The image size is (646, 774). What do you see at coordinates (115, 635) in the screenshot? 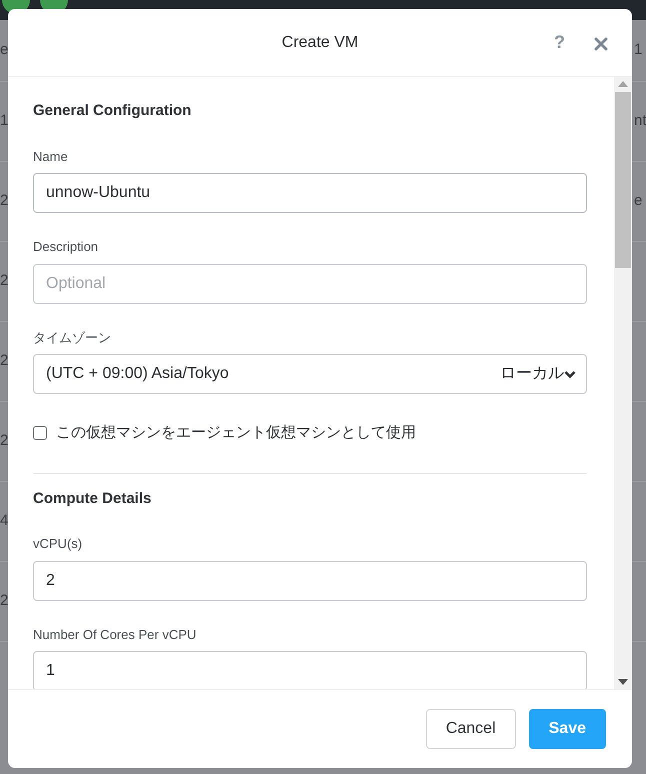
I see `field-label: Number Of Cores Per vCPU` at bounding box center [115, 635].